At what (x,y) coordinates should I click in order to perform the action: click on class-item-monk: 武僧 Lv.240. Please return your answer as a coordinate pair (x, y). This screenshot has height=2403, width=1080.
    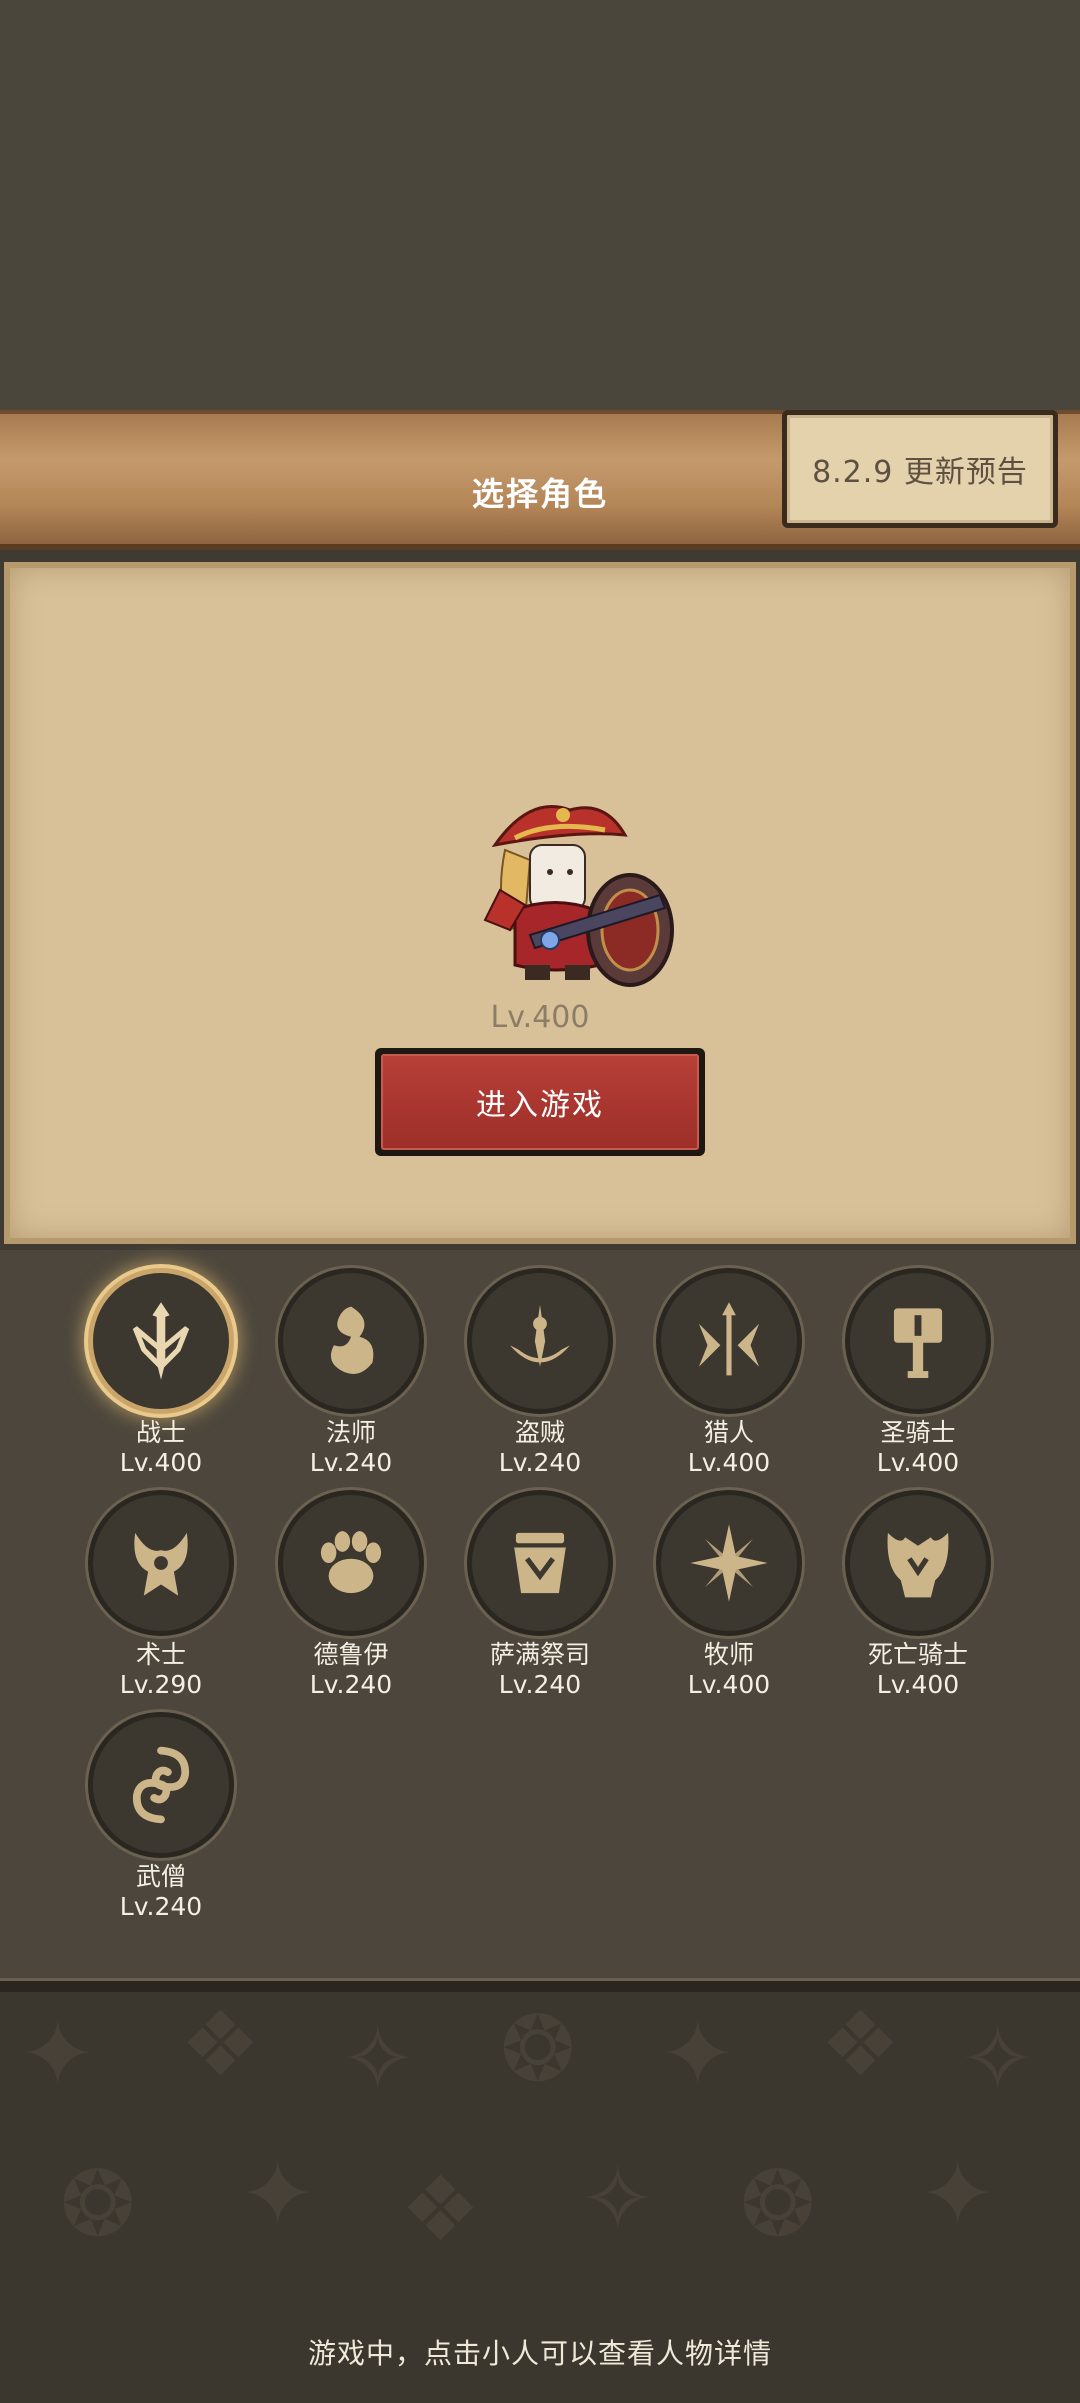
    Looking at the image, I should click on (161, 1817).